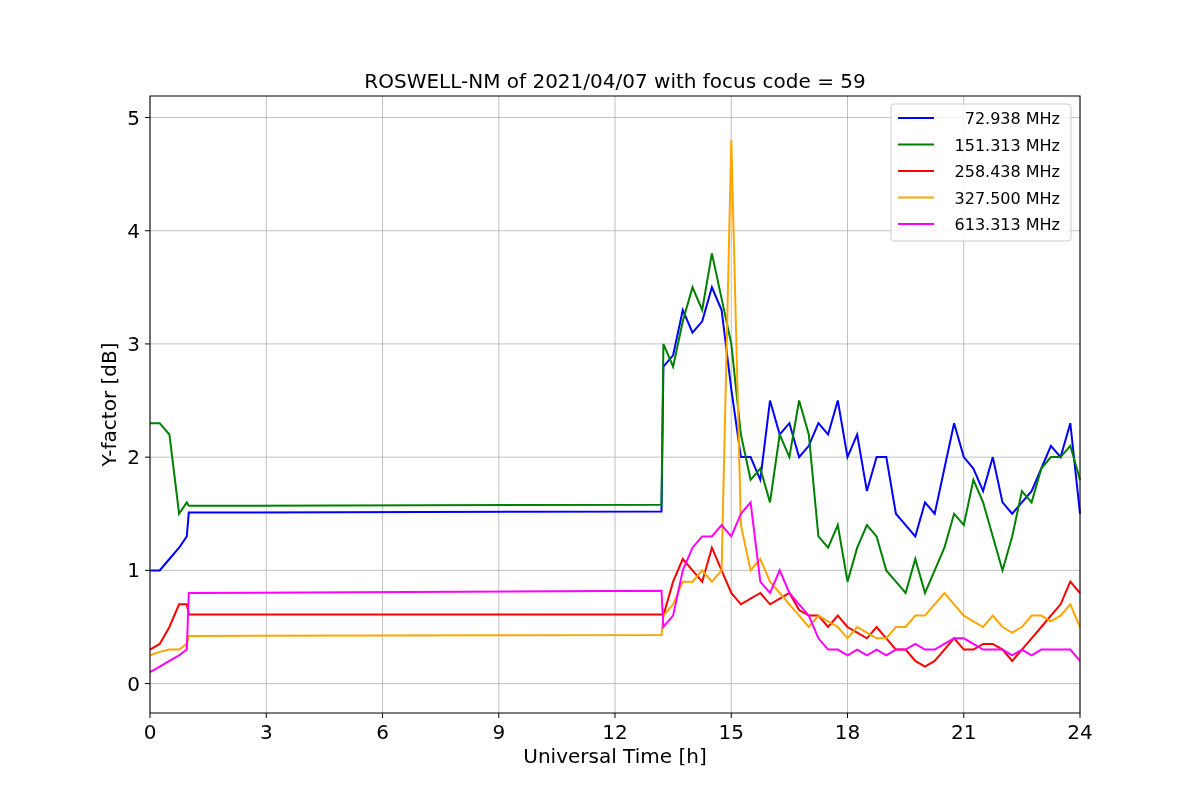 The height and width of the screenshot is (800, 1200). What do you see at coordinates (847, 732) in the screenshot?
I see `x-tick-label: 18` at bounding box center [847, 732].